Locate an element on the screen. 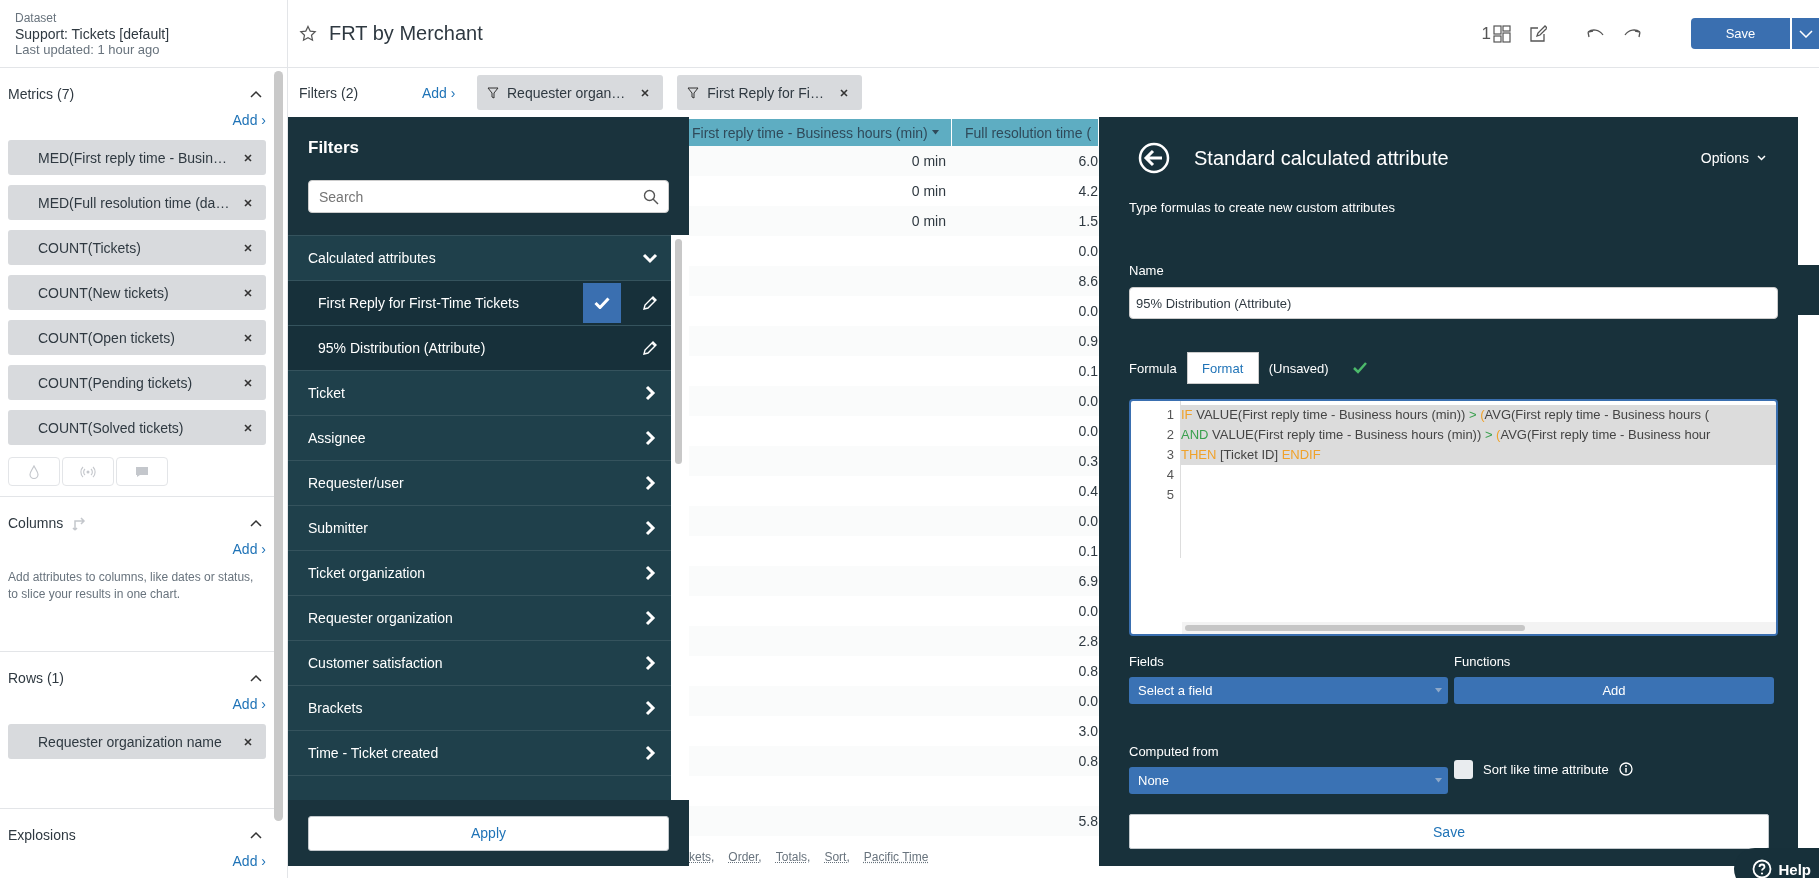 This screenshot has width=1819, height=878. table-cell: 0.4 is located at coordinates (1088, 491).